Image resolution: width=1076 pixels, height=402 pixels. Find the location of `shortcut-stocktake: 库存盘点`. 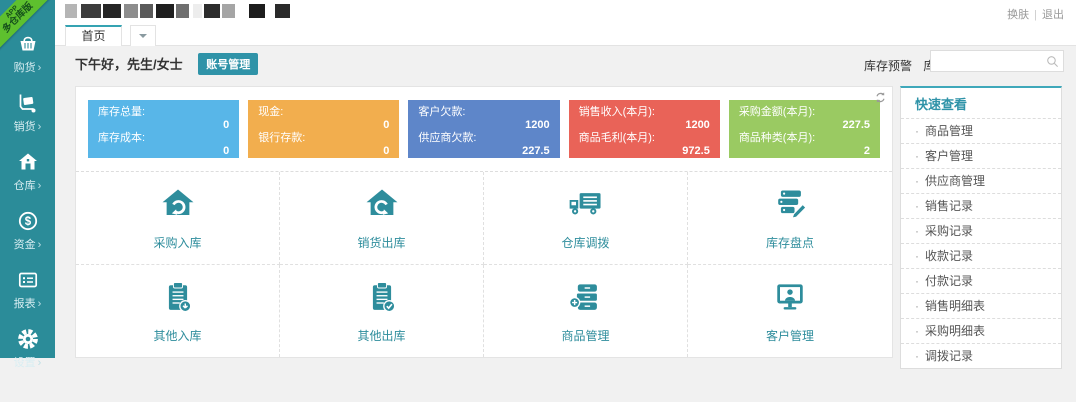

shortcut-stocktake: 库存盘点 is located at coordinates (790, 218).